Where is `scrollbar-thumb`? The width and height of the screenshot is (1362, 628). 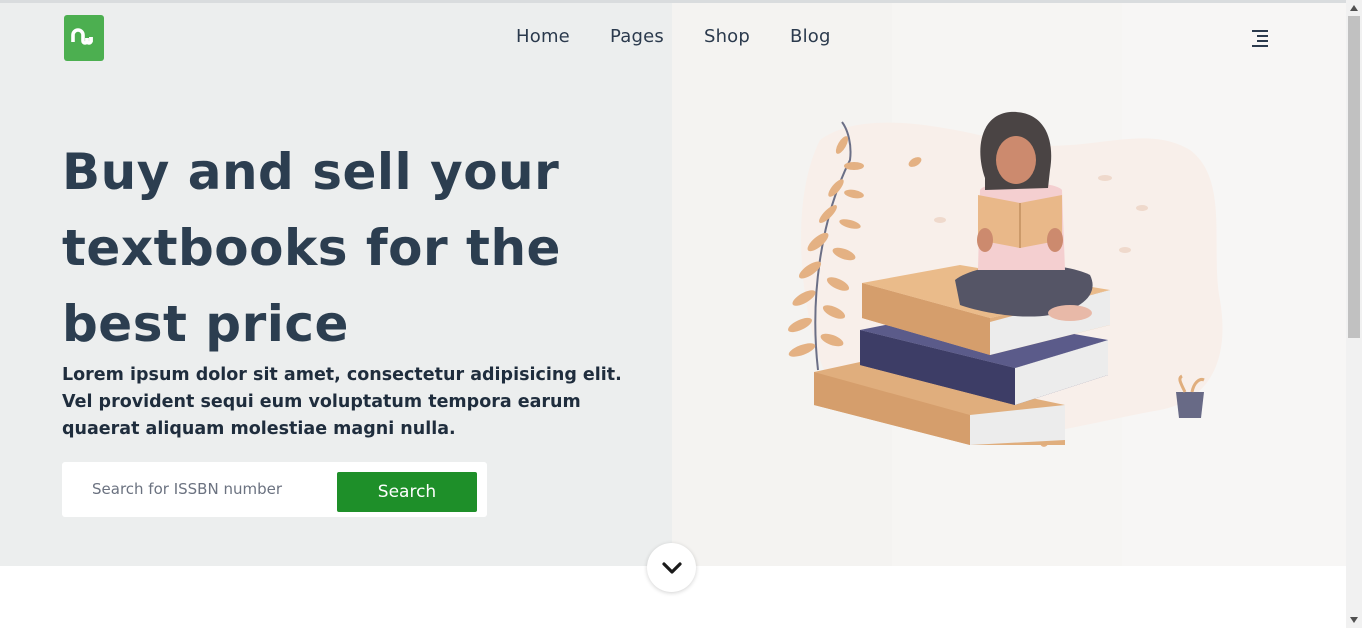 scrollbar-thumb is located at coordinates (1354, 177).